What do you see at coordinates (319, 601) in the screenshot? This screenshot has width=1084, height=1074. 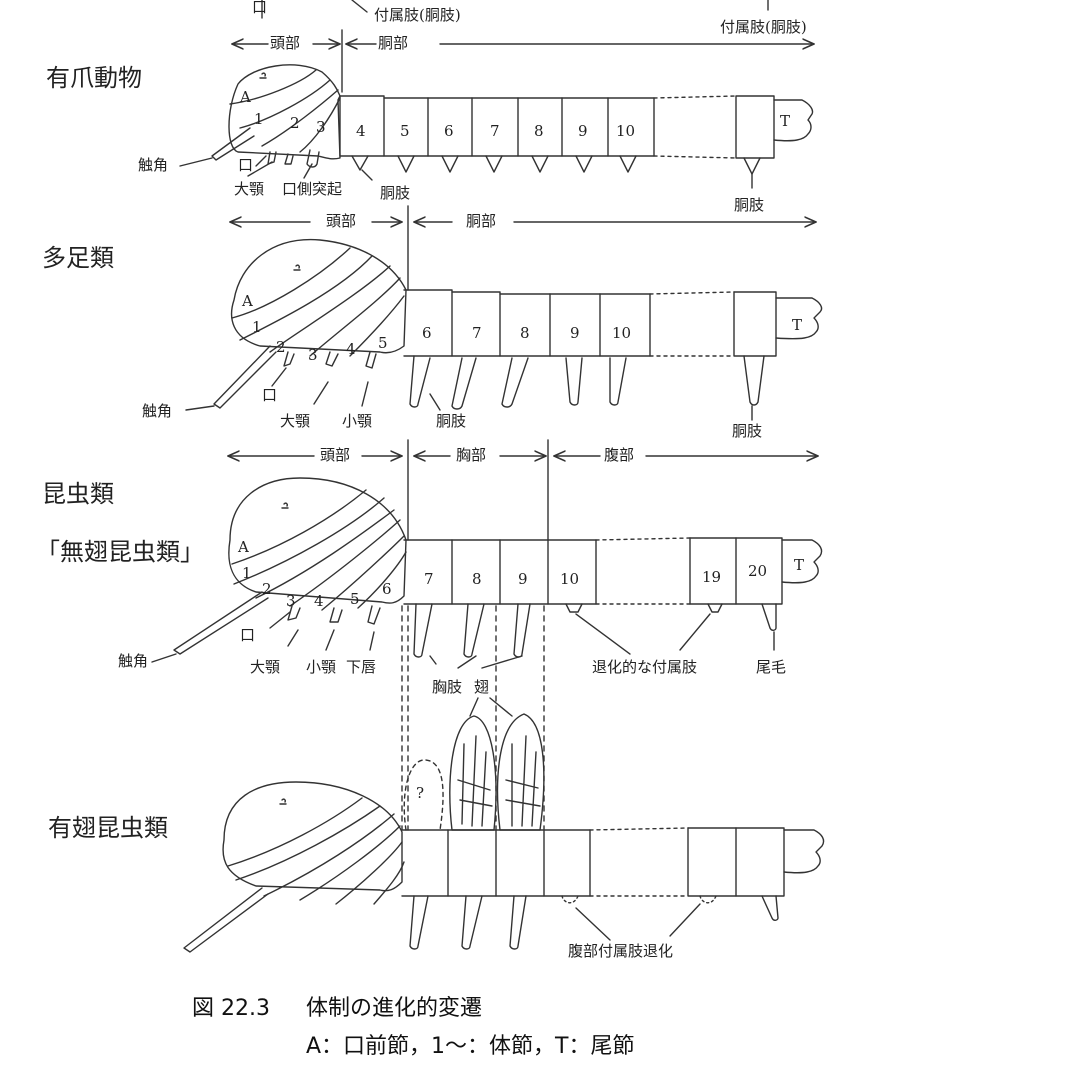 I see `r3-seg-4: 4` at bounding box center [319, 601].